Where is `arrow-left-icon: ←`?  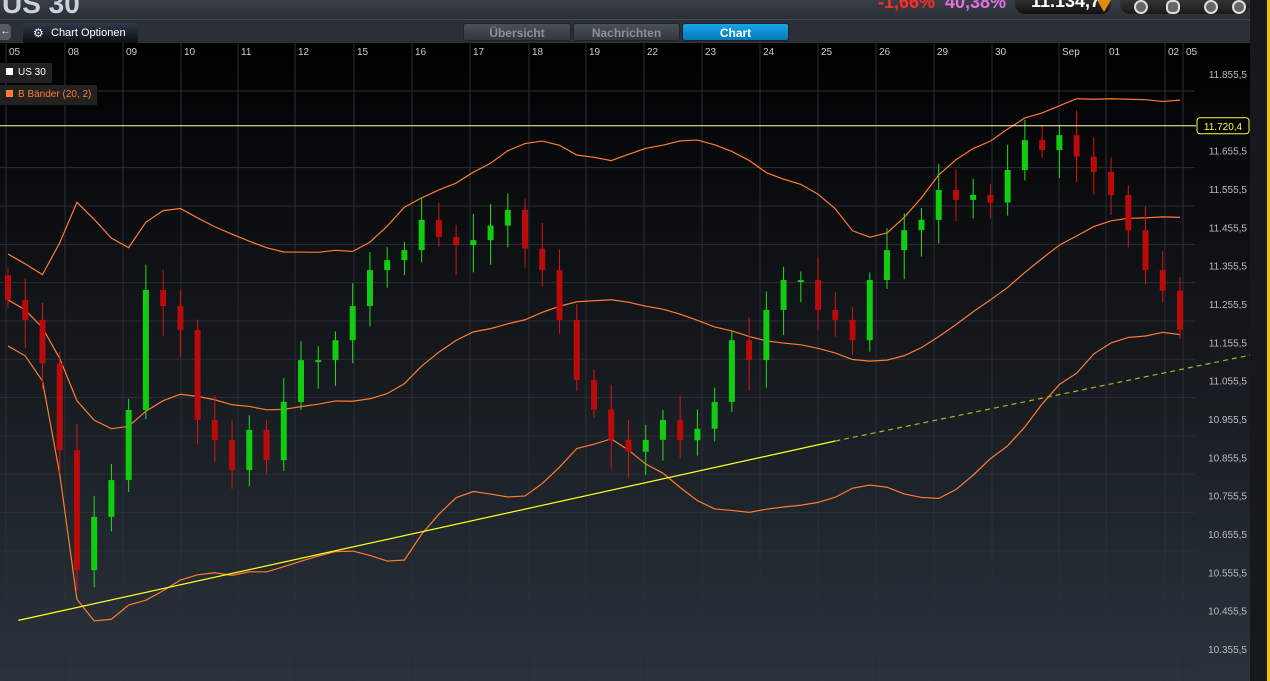
arrow-left-icon: ← is located at coordinates (5, 32).